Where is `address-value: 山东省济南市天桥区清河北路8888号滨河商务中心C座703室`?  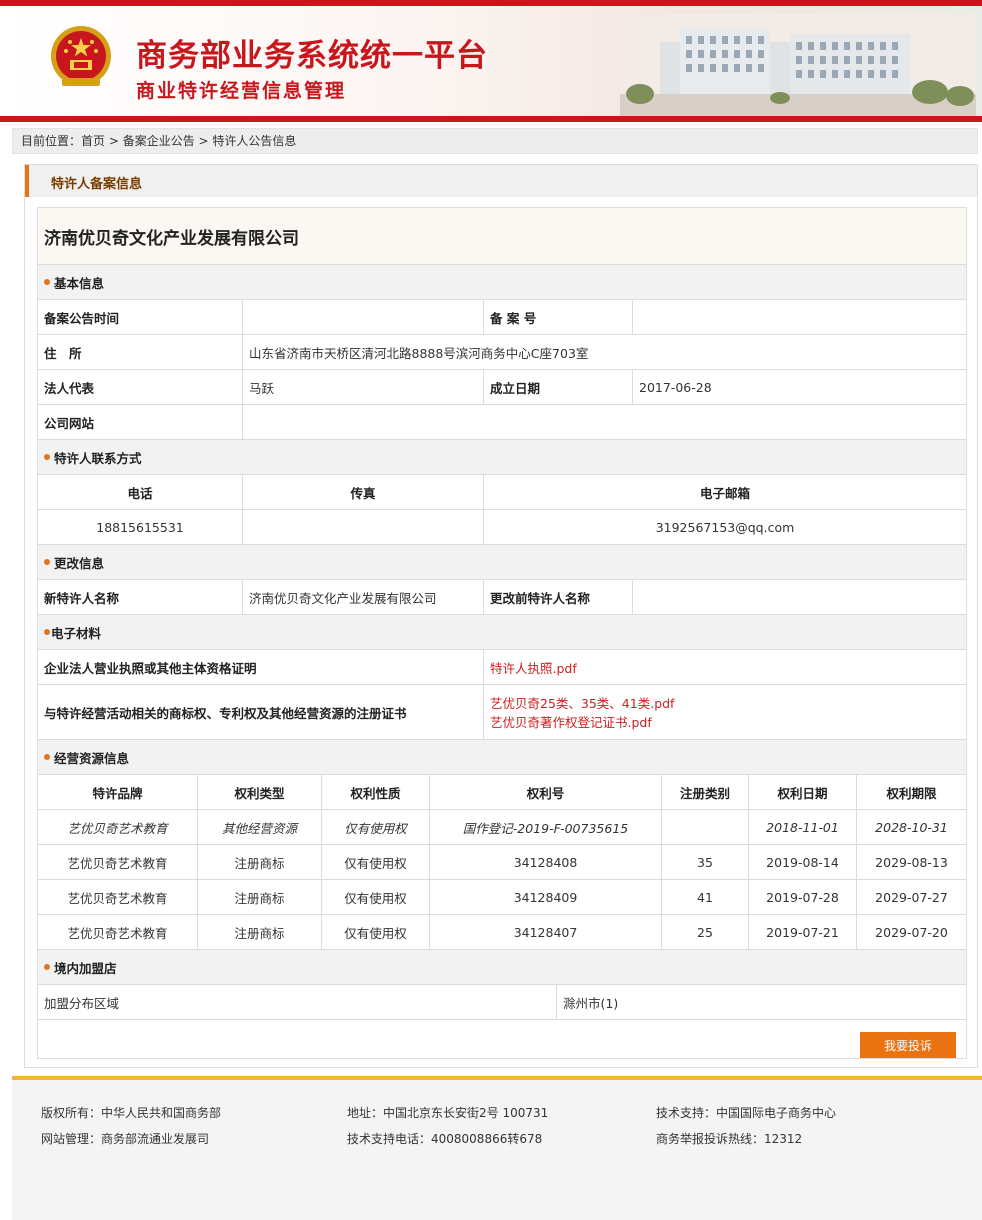
address-value: 山东省济南市天桥区清河北路8888号滨河商务中心C座703室 is located at coordinates (419, 353).